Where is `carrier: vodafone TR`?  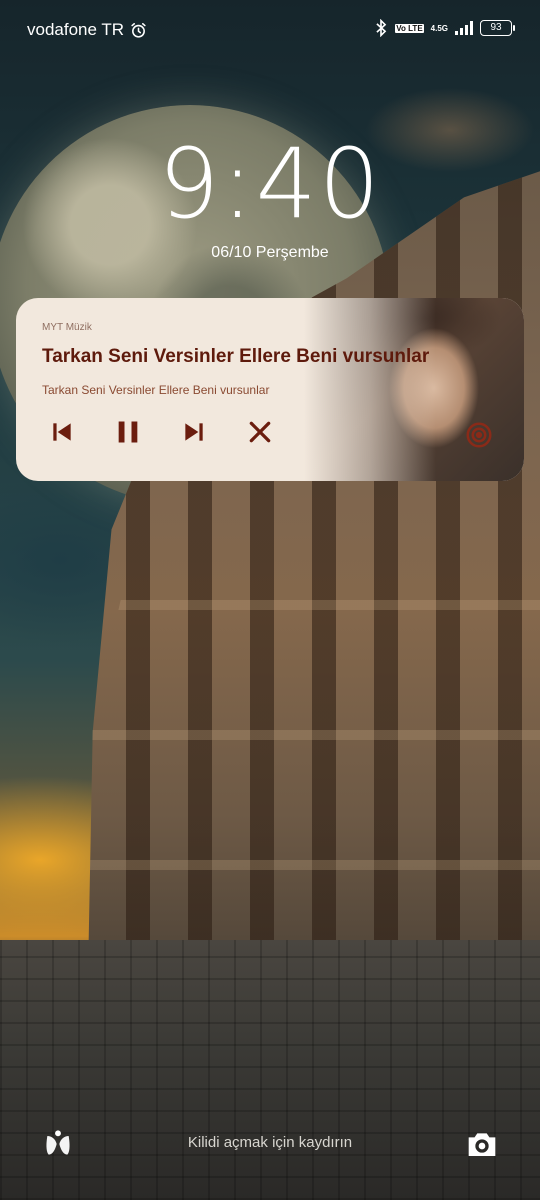 carrier: vodafone TR is located at coordinates (87, 30).